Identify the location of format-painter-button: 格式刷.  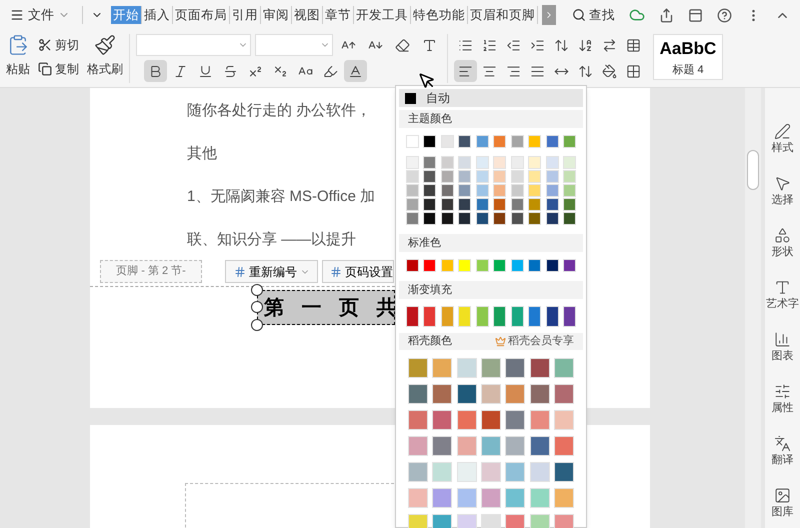
(105, 60).